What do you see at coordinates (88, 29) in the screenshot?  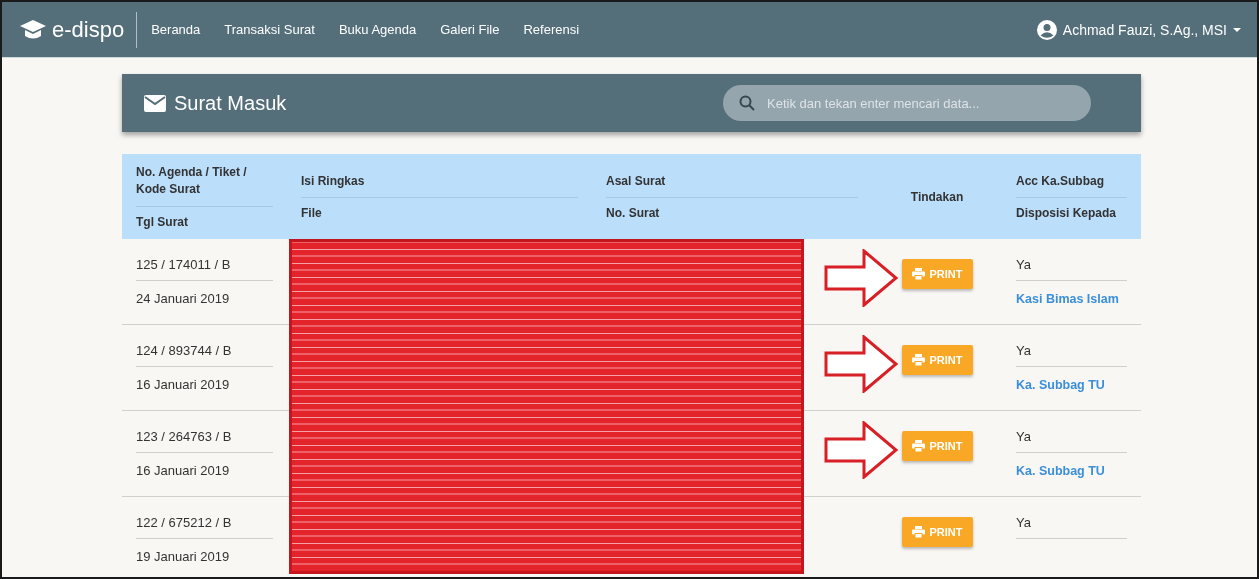 I see `brand-logo-text: e-dispo` at bounding box center [88, 29].